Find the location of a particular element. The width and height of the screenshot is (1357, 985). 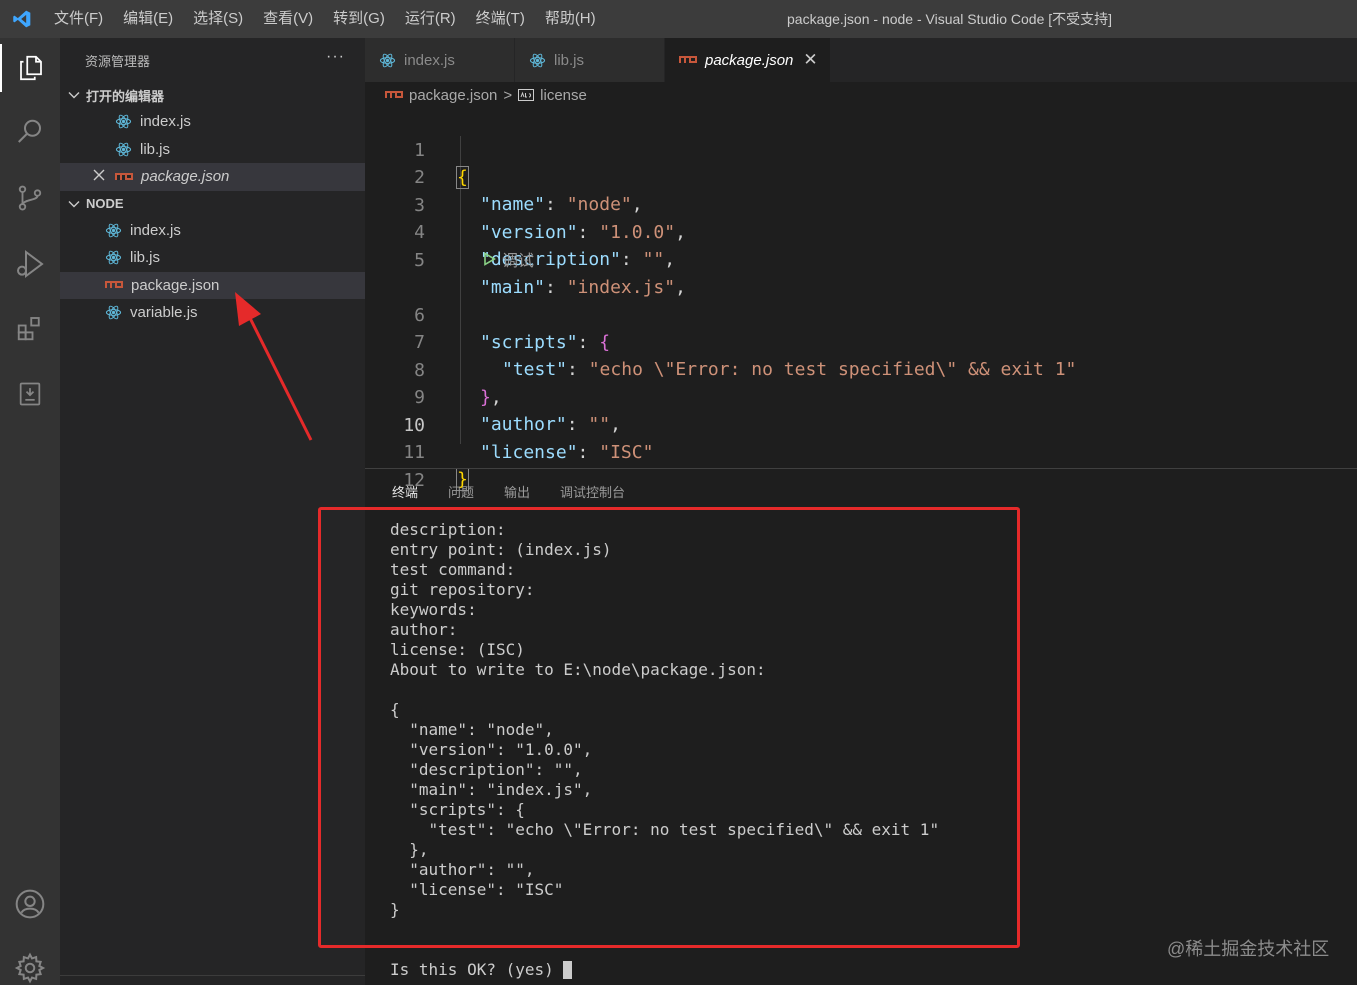

debug-codelens: 调试 is located at coordinates (508, 259).